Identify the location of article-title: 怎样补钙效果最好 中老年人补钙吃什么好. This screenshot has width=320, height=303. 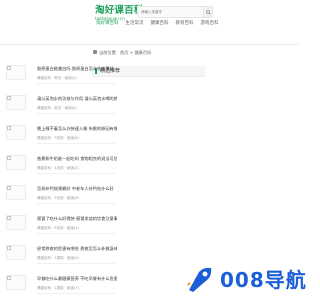
(77, 189).